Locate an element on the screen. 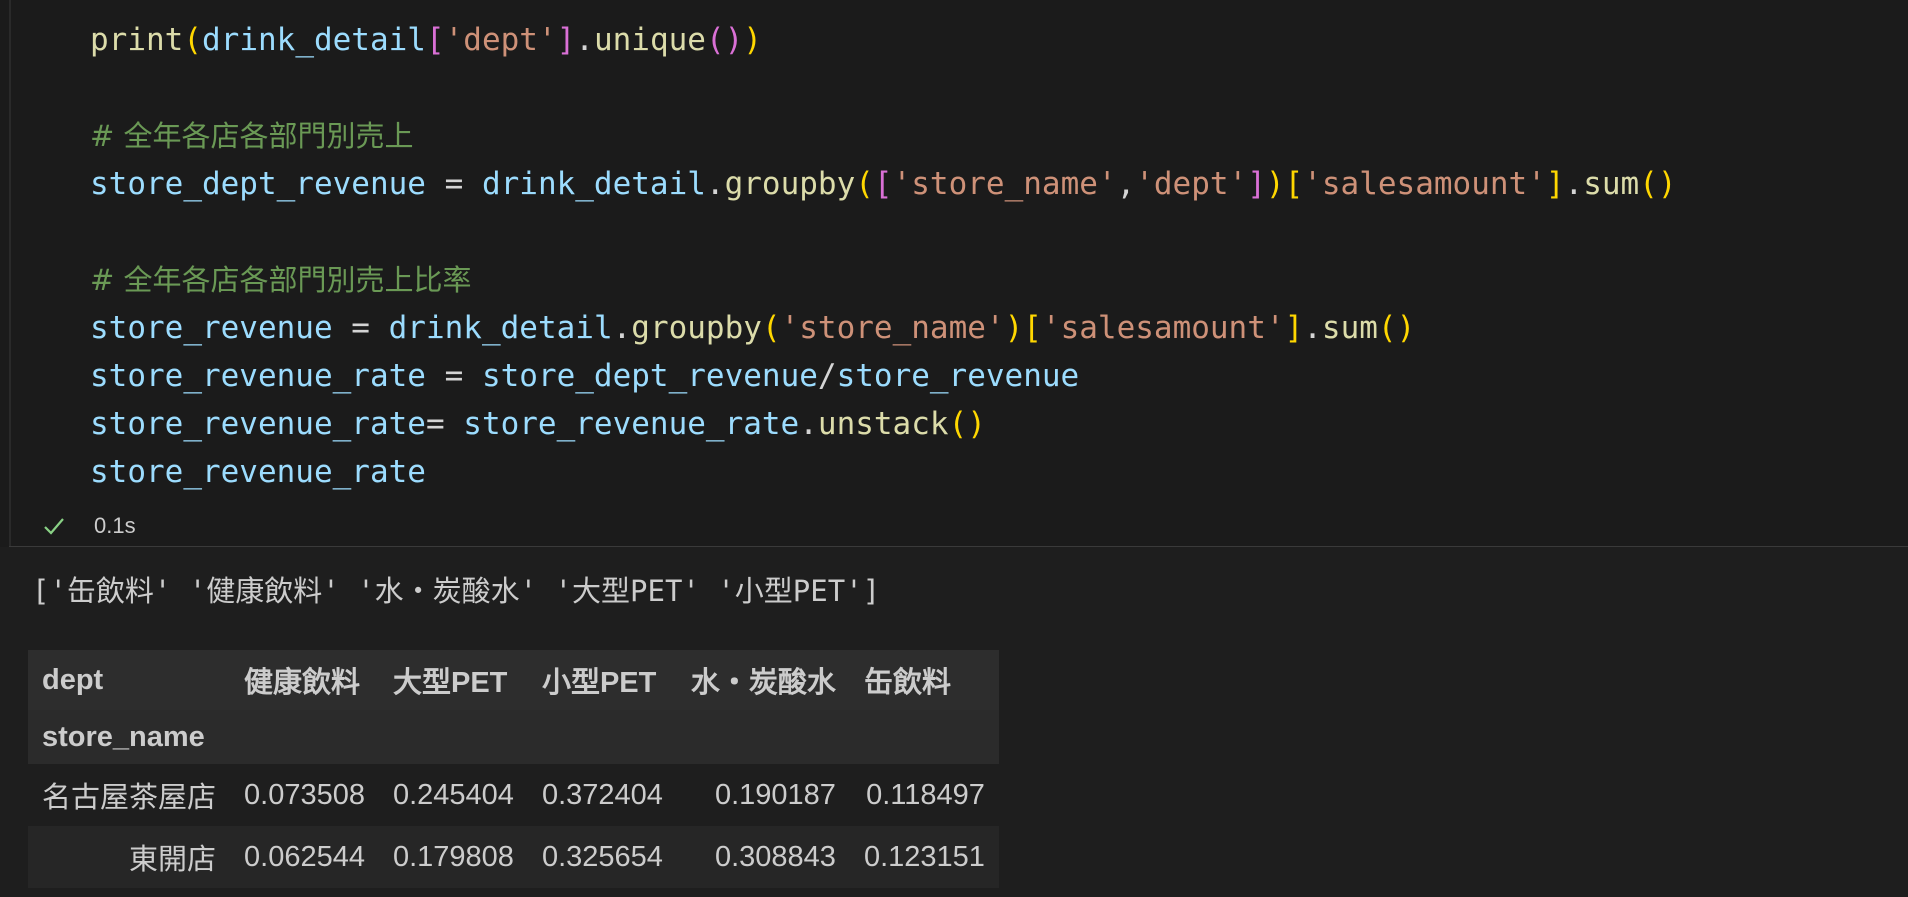 The image size is (1908, 897). index-name: store_name is located at coordinates (123, 736).